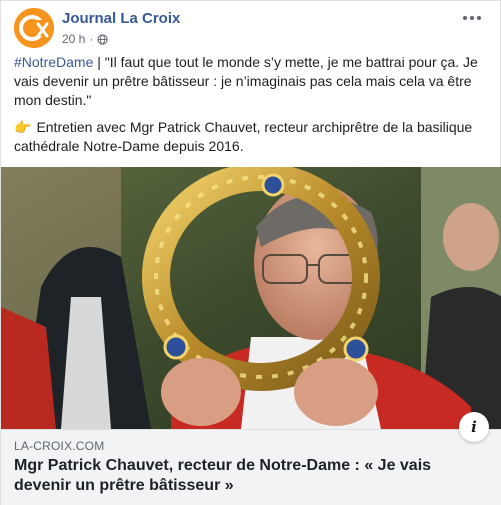  I want to click on la-croix-logo-icon, so click(34, 28).